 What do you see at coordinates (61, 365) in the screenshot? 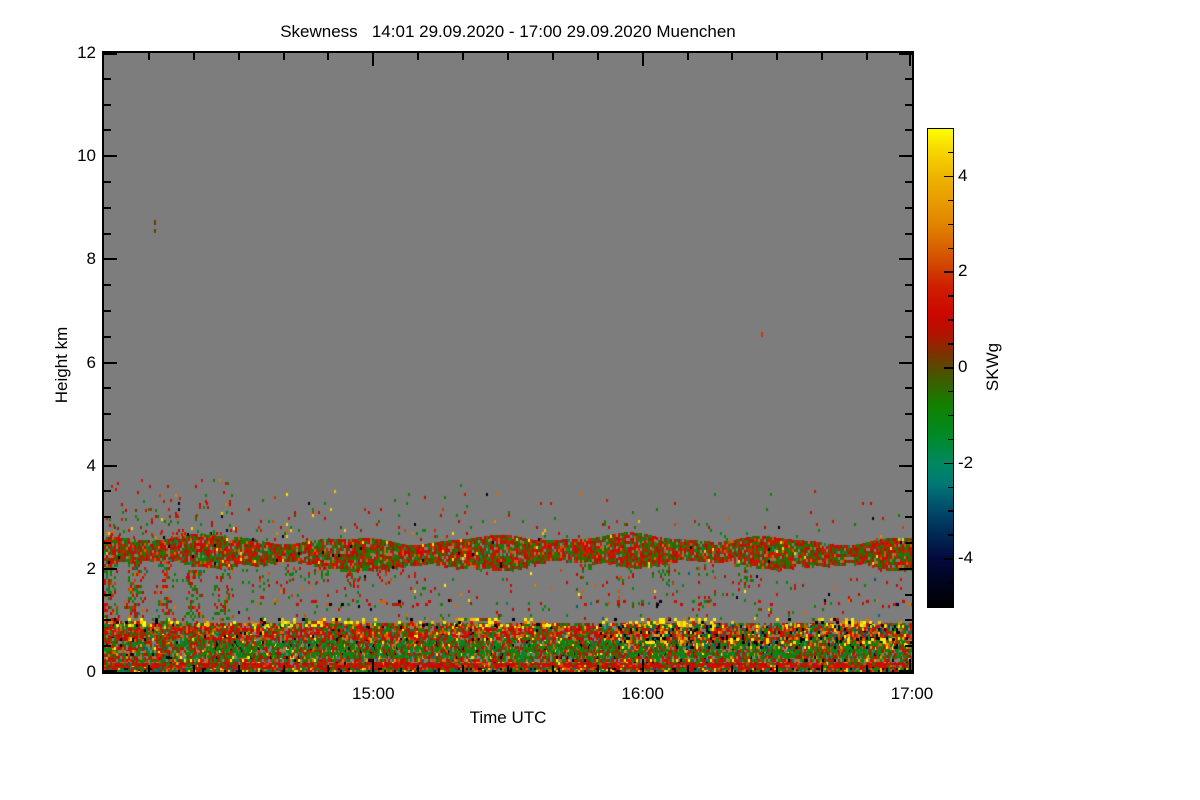
I see `y-axis-title-text: Height km` at bounding box center [61, 365].